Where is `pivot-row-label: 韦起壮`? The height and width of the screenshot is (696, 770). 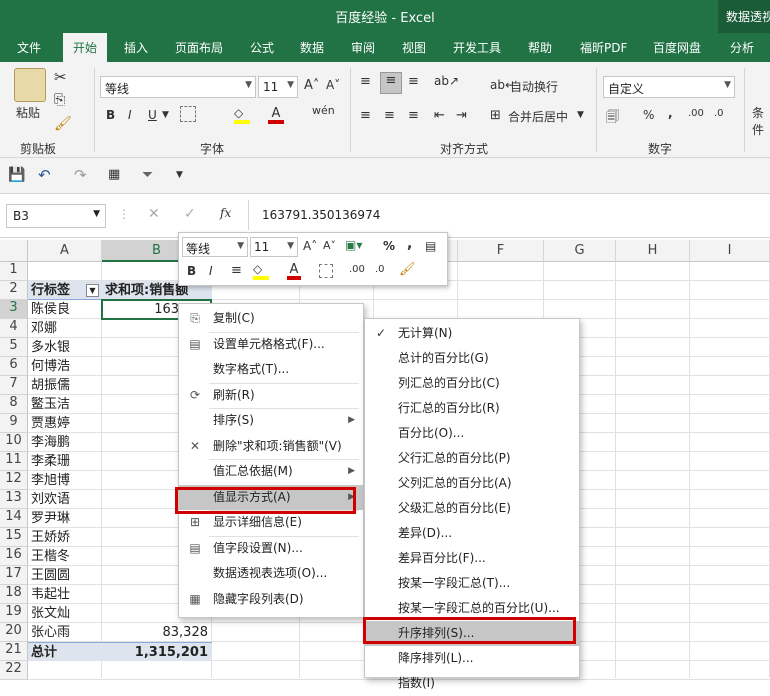
pivot-row-label: 韦起壮 is located at coordinates (65, 594).